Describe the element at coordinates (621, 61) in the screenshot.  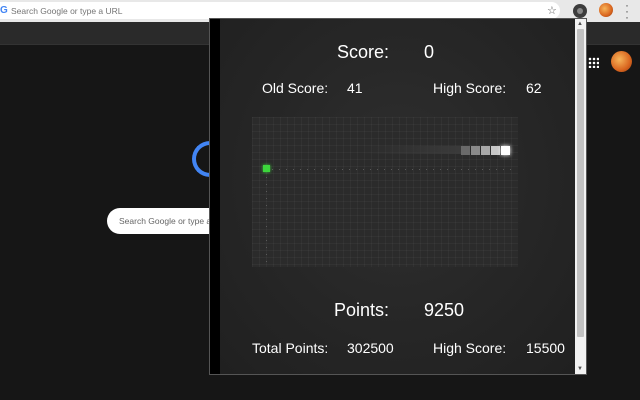
I see `ntp-avatar` at that location.